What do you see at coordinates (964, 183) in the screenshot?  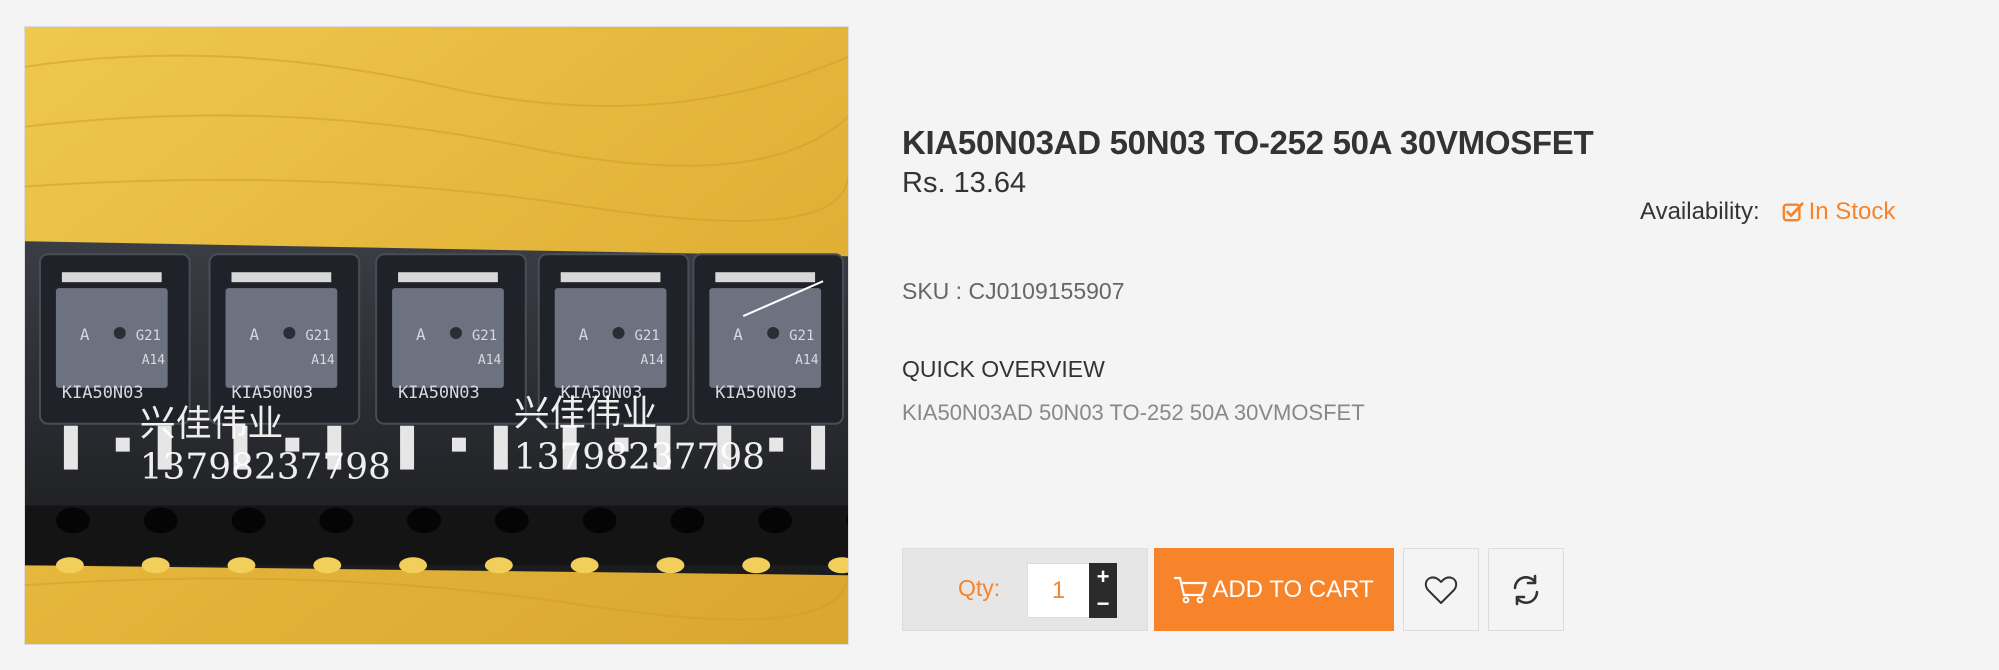 I see `product-price: Rs. 13.64` at bounding box center [964, 183].